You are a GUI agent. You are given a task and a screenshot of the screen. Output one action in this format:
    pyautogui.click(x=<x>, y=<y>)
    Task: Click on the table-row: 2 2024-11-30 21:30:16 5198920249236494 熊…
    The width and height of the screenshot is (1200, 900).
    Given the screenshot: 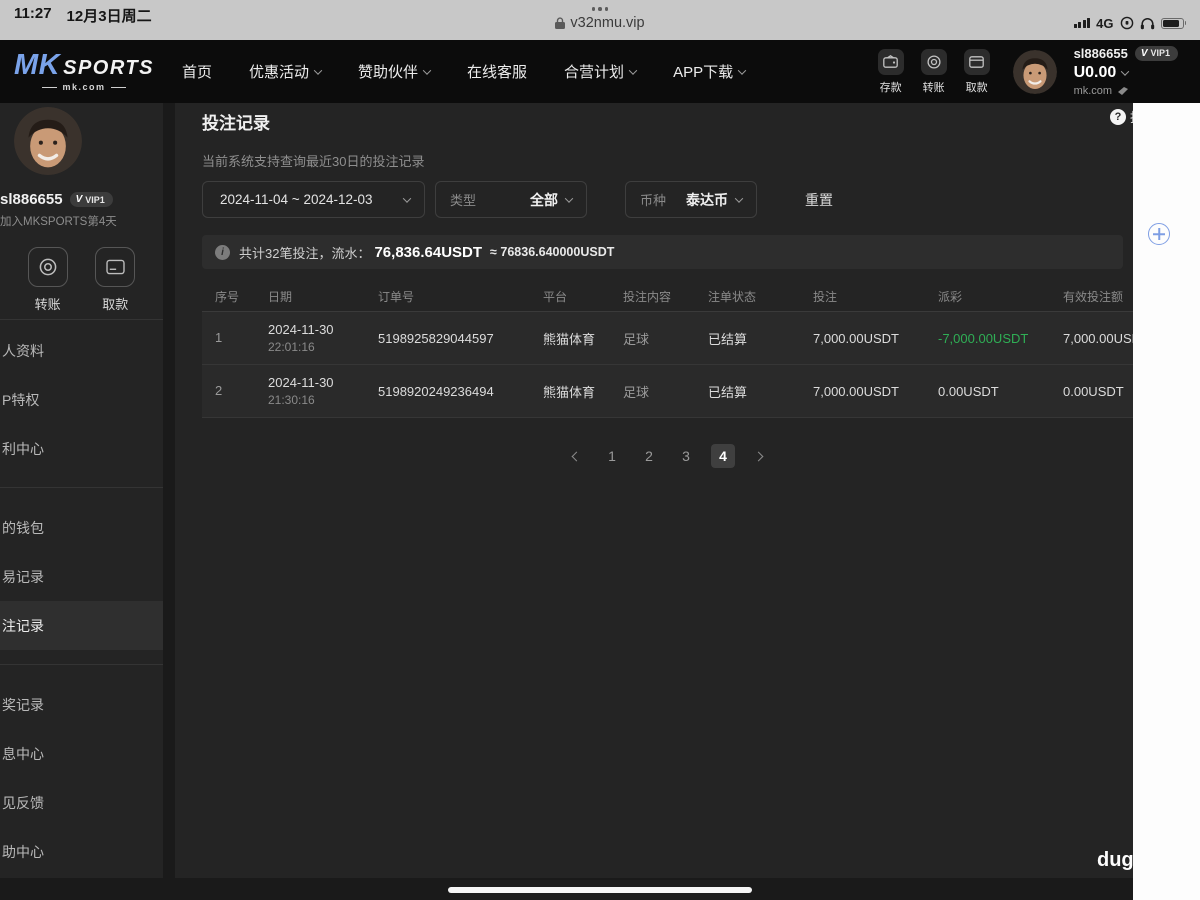 What is the action you would take?
    pyautogui.click(x=667, y=391)
    